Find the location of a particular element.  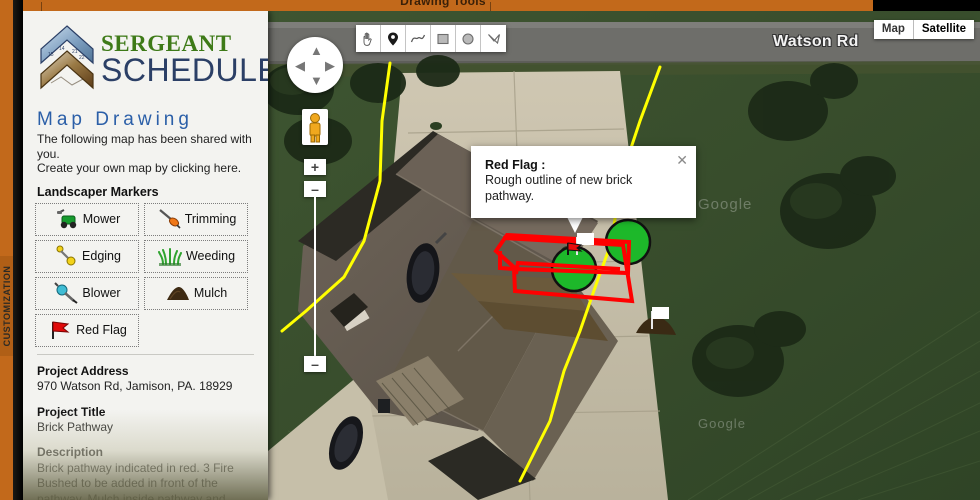

marker-label: Edging is located at coordinates (101, 256).